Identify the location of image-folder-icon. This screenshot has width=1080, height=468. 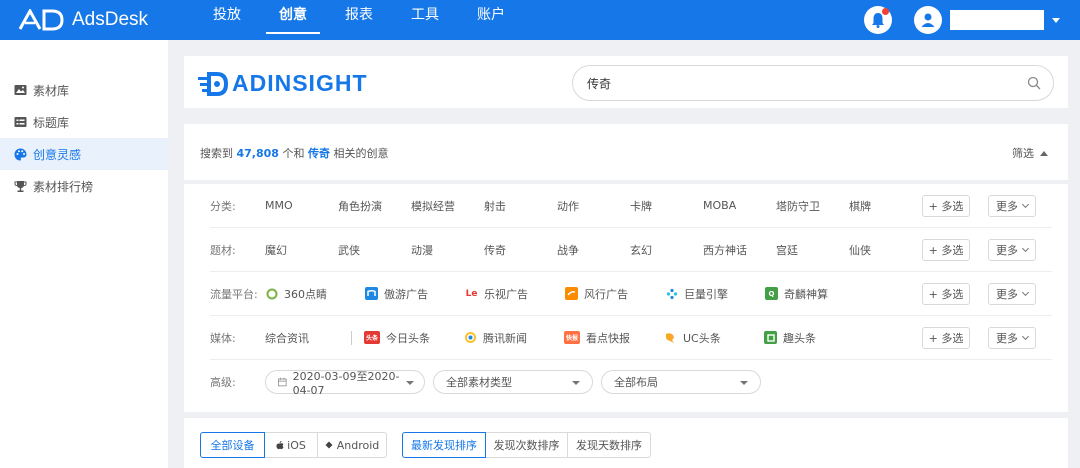
(20, 90).